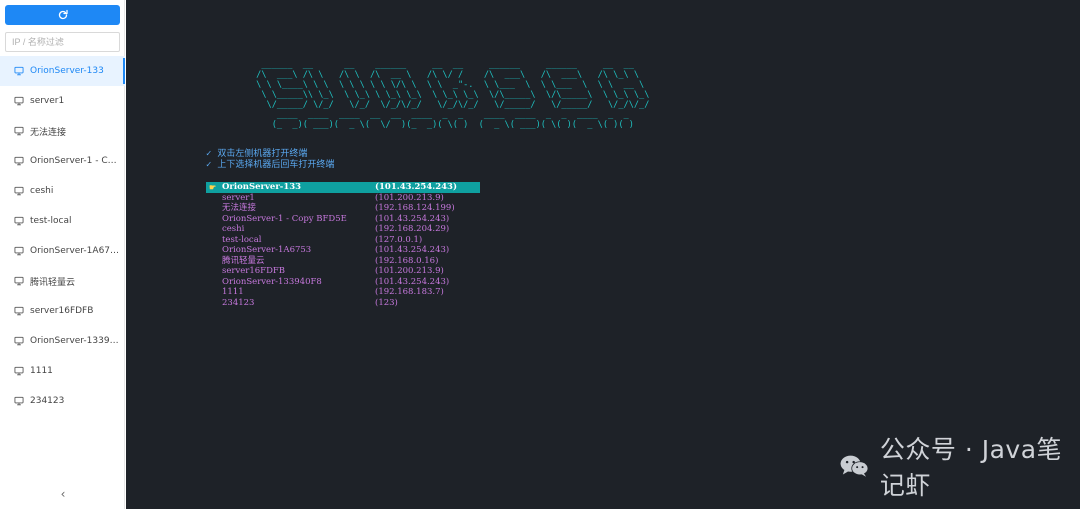 This screenshot has width=1080, height=509. I want to click on refresh-button, so click(62, 15).